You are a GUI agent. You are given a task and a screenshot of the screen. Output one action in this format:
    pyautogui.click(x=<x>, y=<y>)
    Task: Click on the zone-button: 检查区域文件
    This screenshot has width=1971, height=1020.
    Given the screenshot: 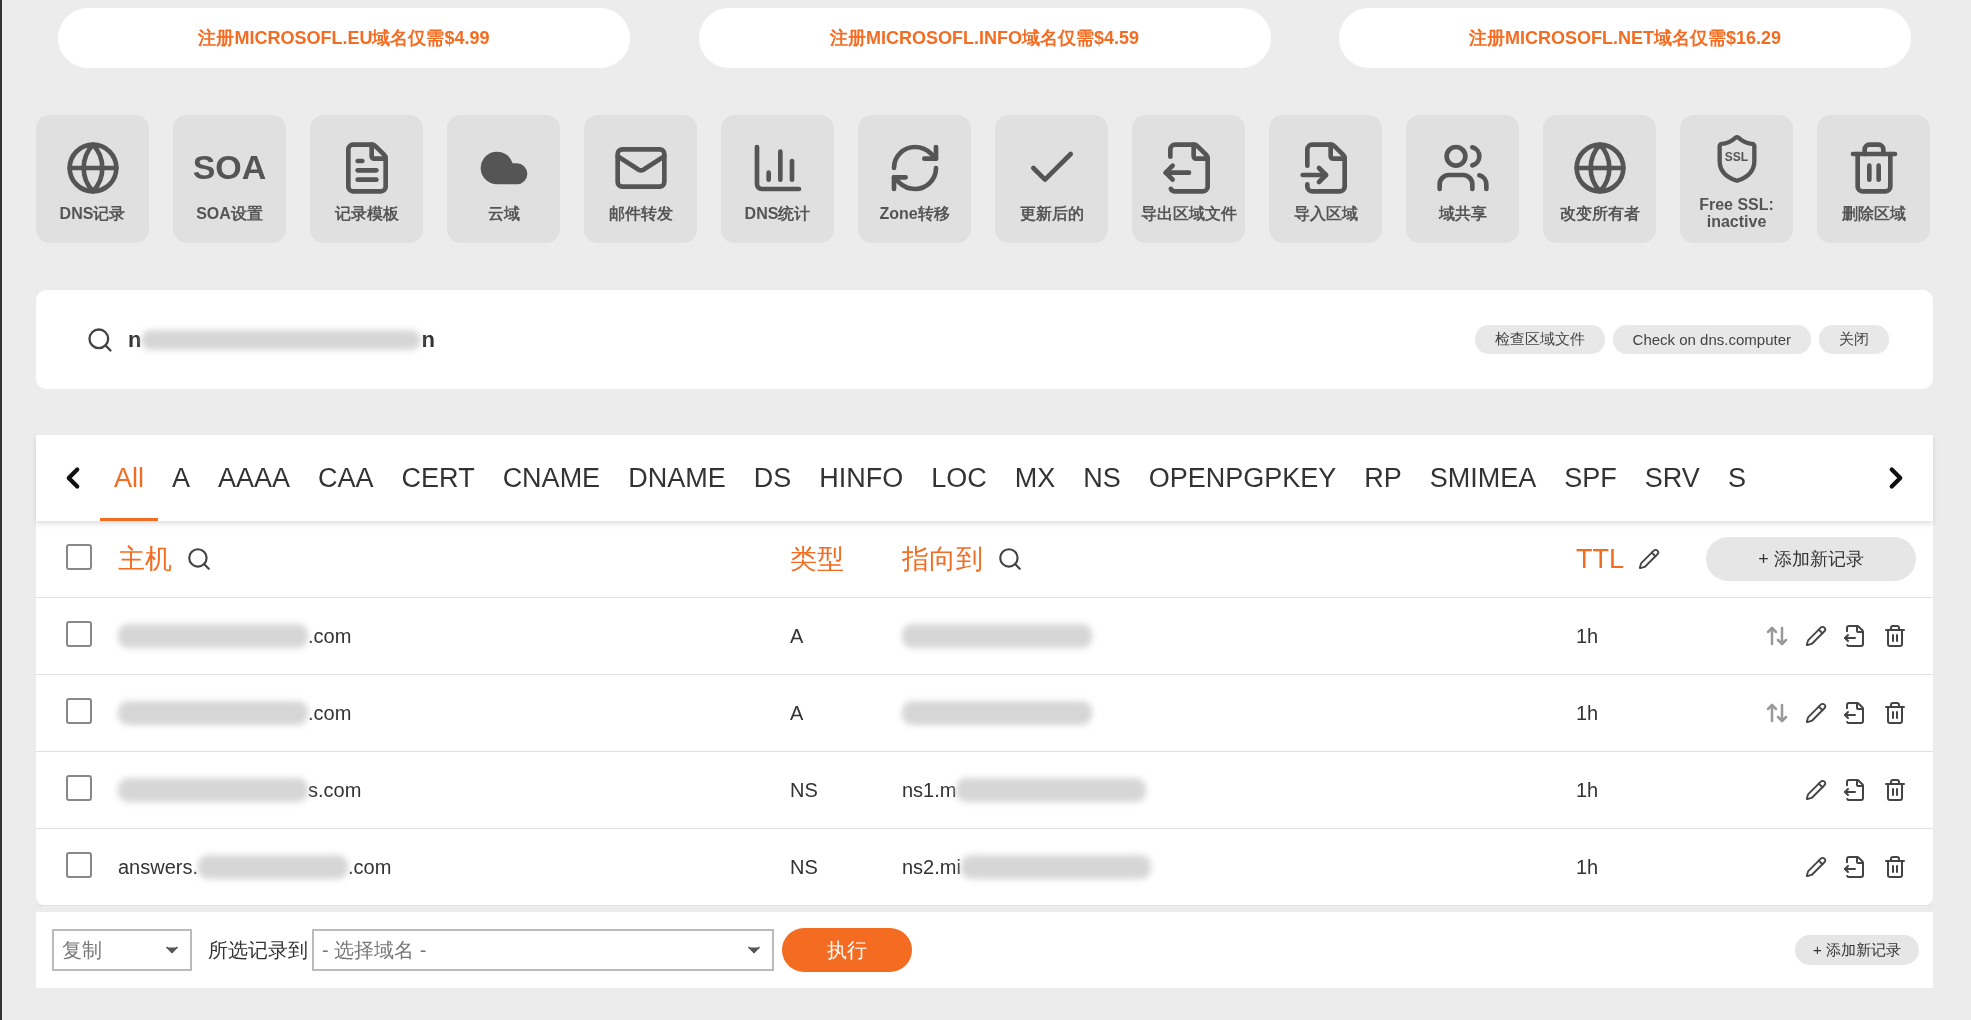 What is the action you would take?
    pyautogui.click(x=1539, y=339)
    